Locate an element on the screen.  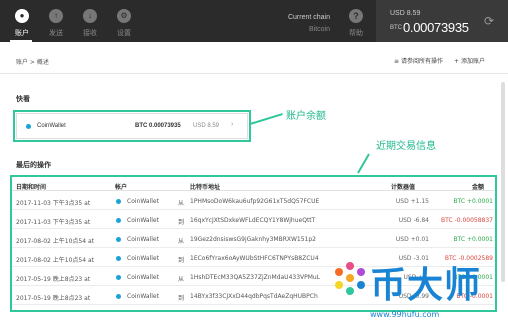
recent-title: 最后的操作 is located at coordinates (33, 165).